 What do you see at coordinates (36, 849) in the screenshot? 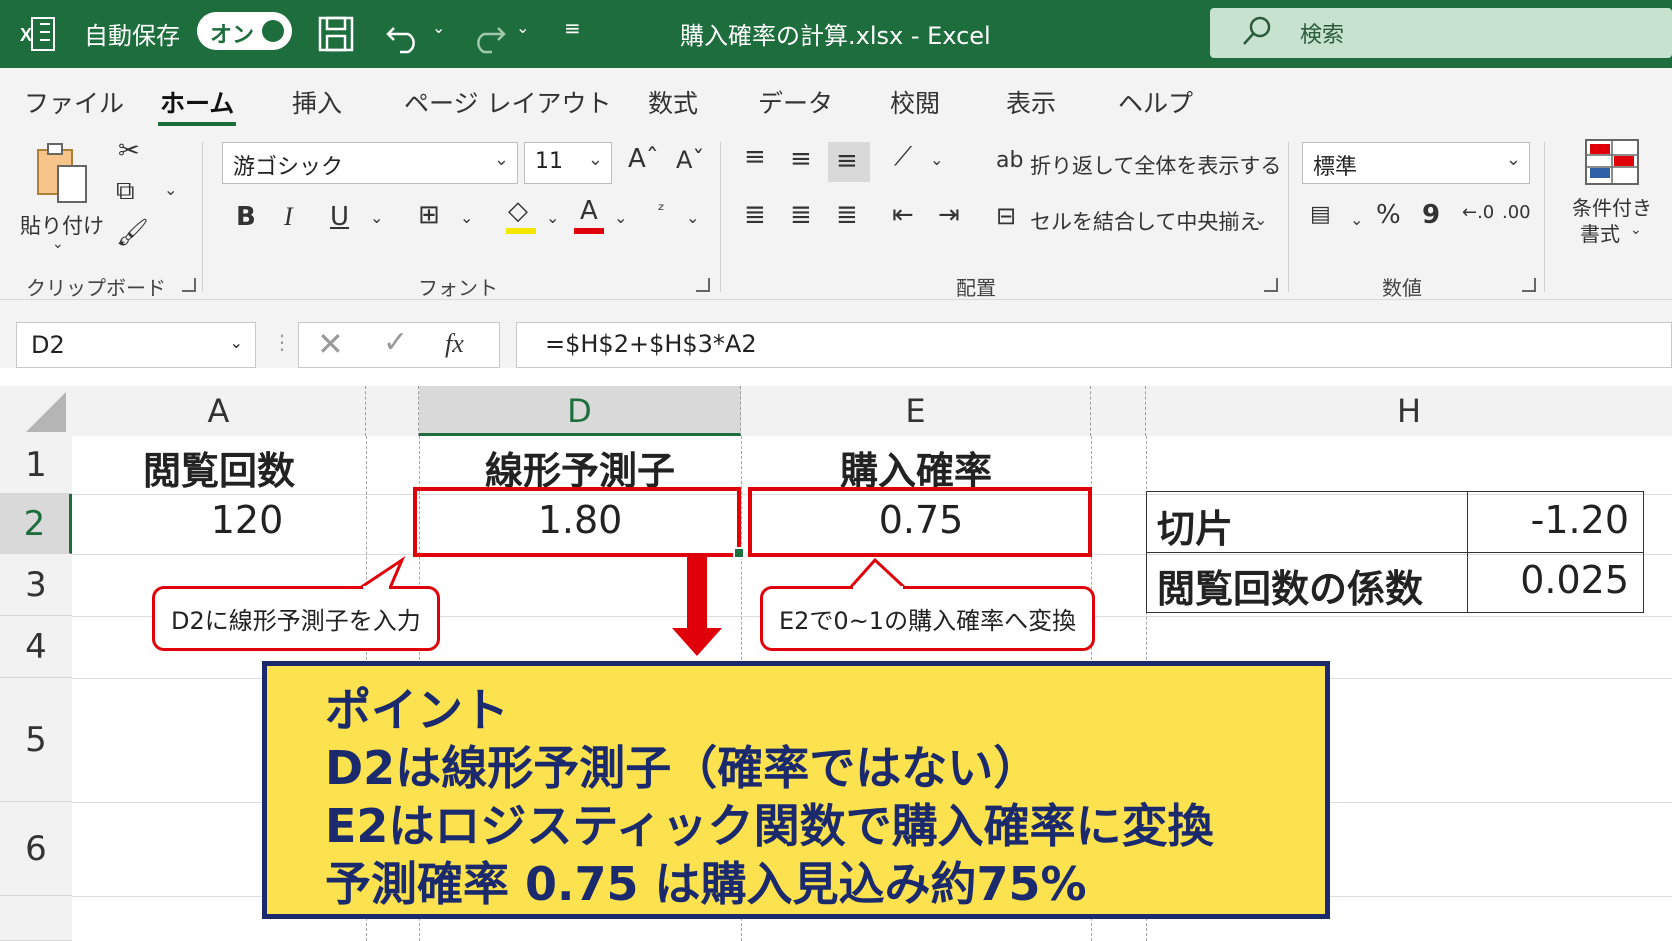
I see `row-header-6: 6` at bounding box center [36, 849].